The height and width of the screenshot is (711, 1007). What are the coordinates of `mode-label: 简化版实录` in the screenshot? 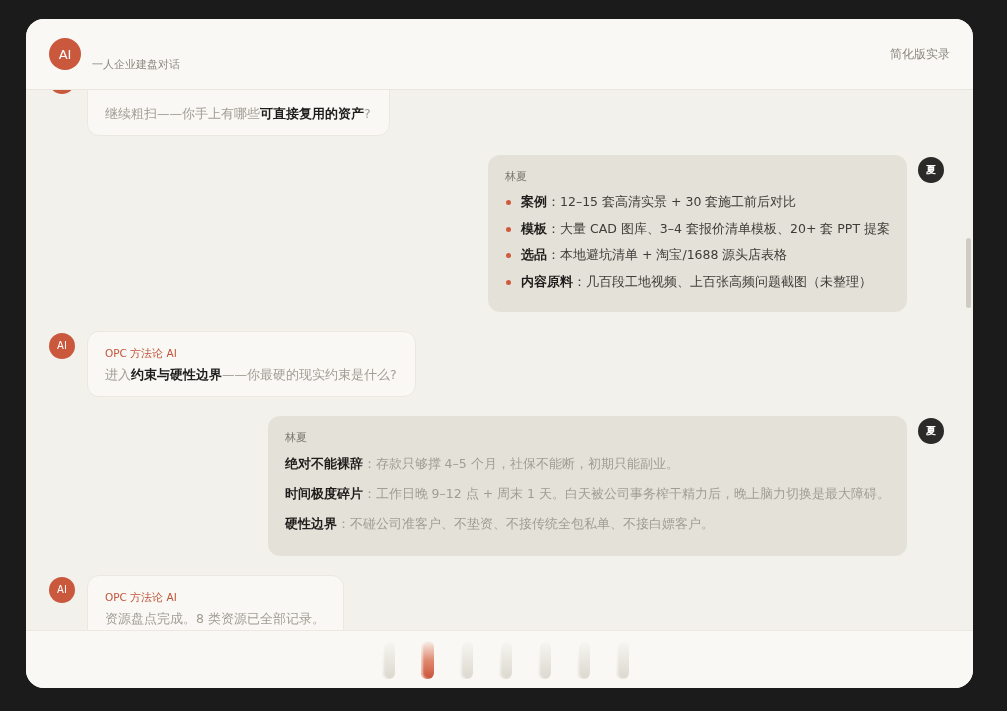 It's located at (920, 54).